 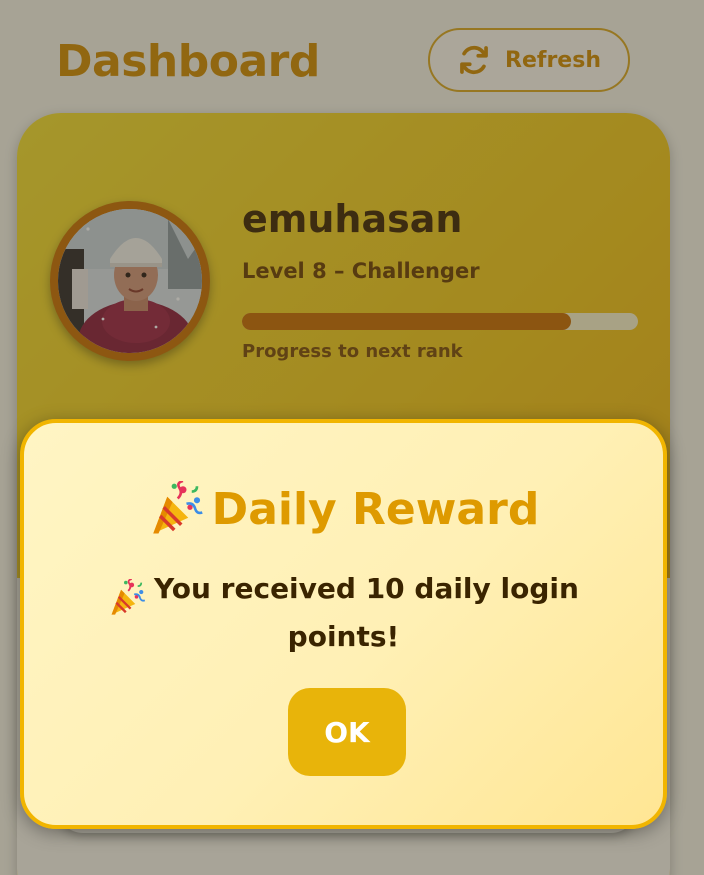 What do you see at coordinates (366, 612) in the screenshot?
I see `dialog-message-text: You received 10 daily login points!` at bounding box center [366, 612].